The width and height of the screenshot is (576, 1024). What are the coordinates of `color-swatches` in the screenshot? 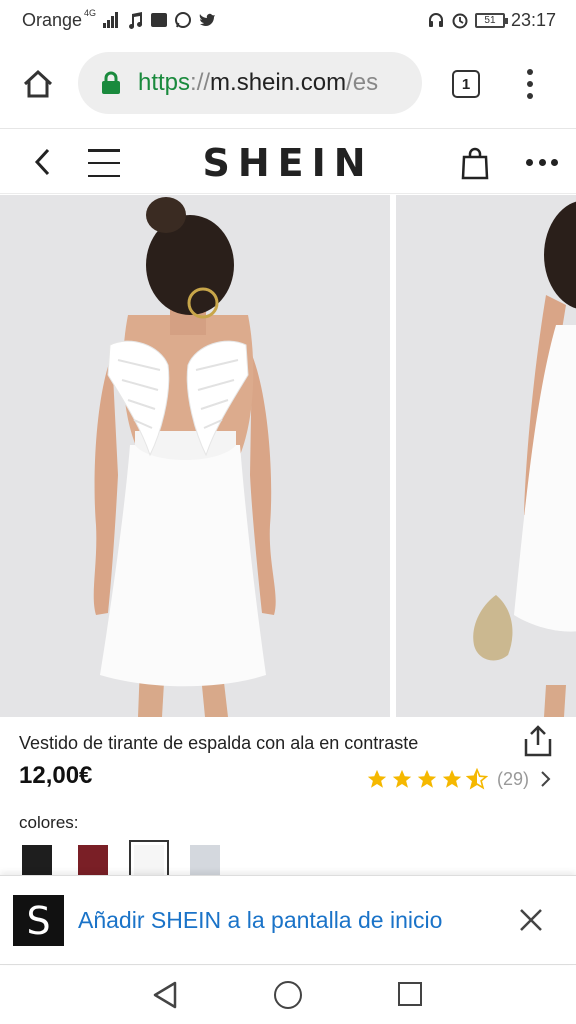 It's located at (121, 860).